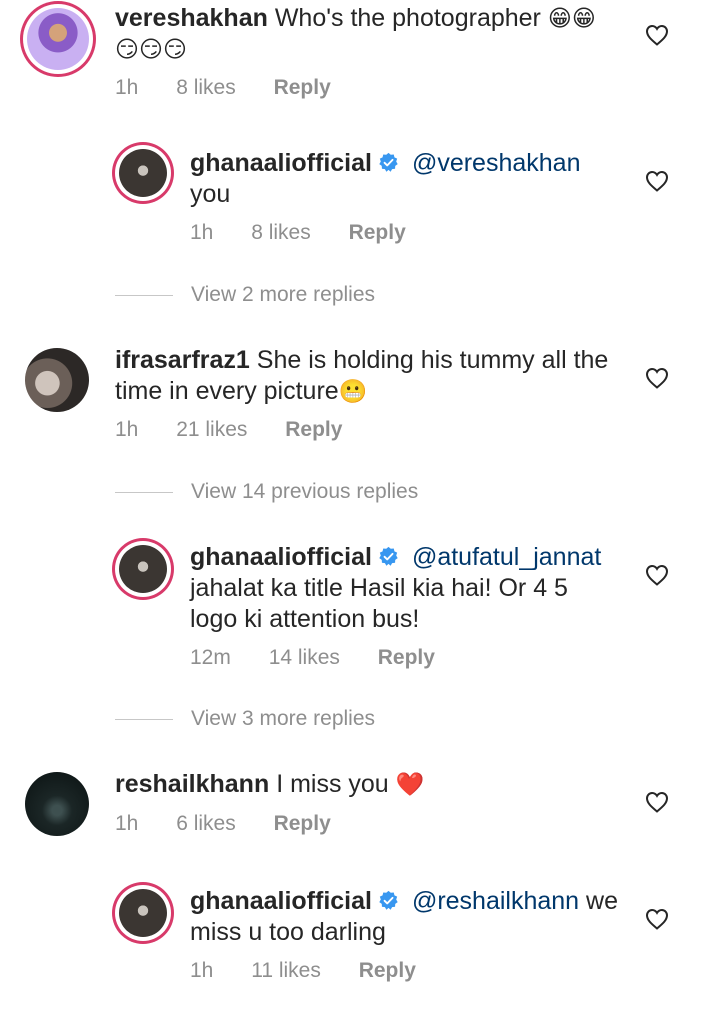 The height and width of the screenshot is (1024, 704). Describe the element at coordinates (211, 429) in the screenshot. I see `likes-count: 21 likes` at that location.